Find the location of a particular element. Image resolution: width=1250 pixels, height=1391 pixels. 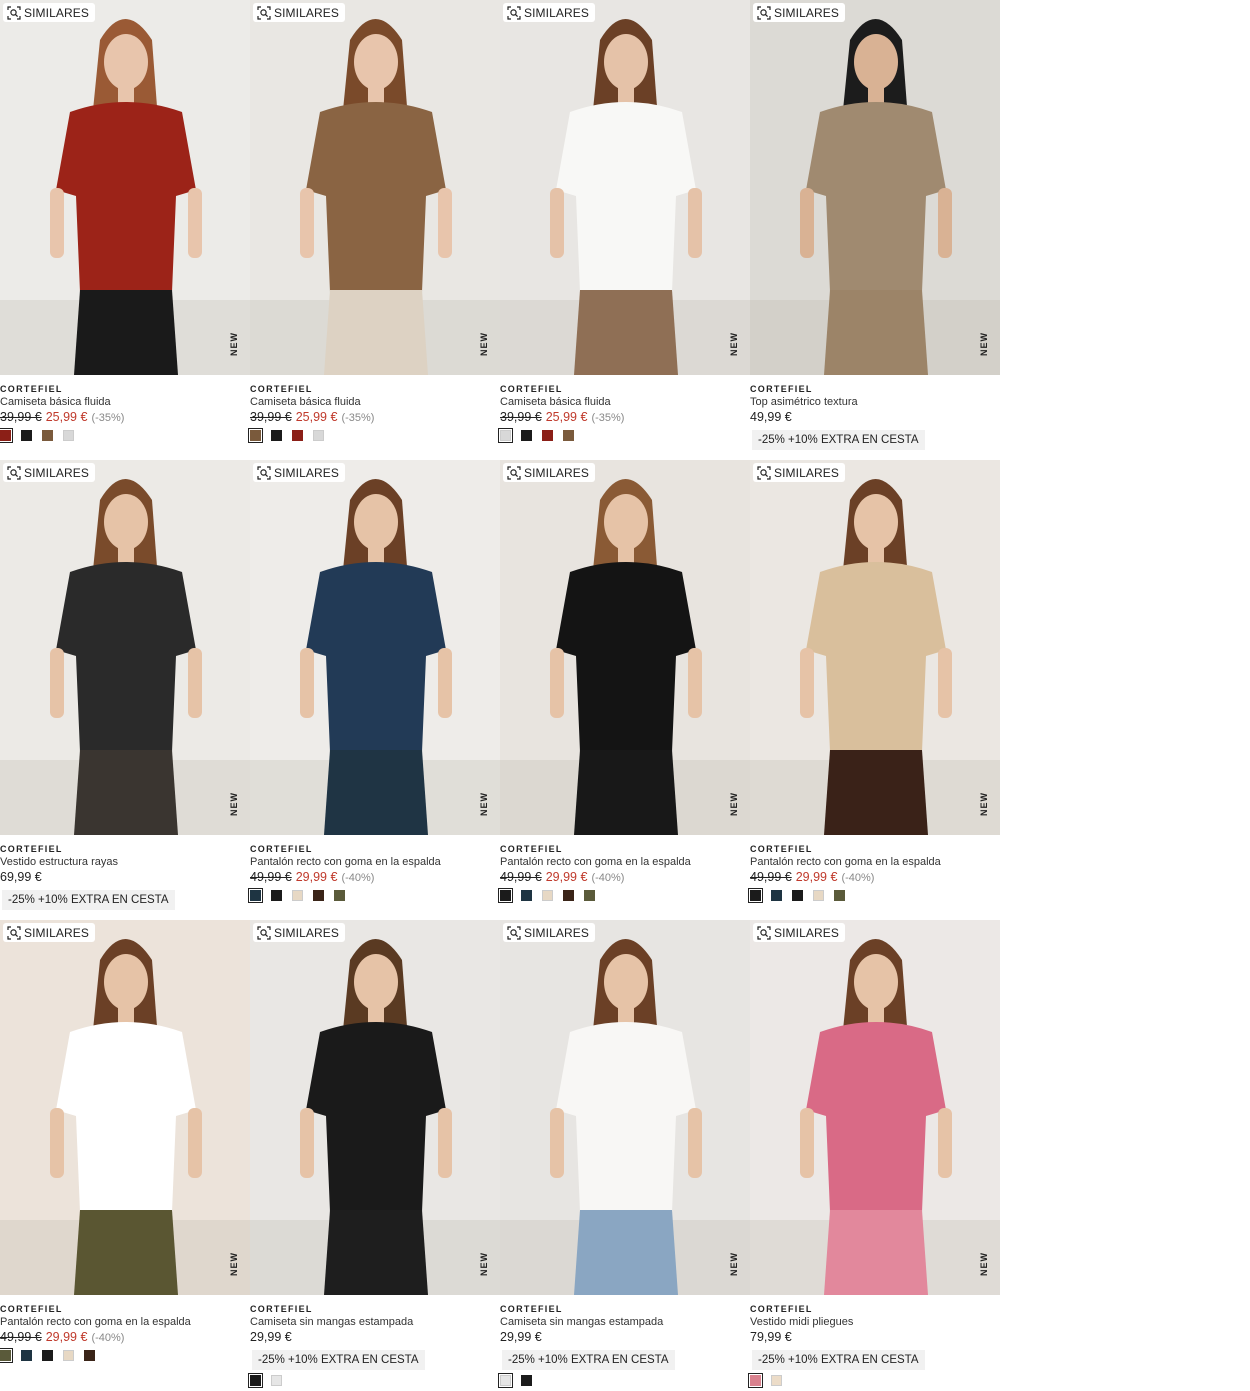

similar-label: SIMILARES is located at coordinates (806, 932).